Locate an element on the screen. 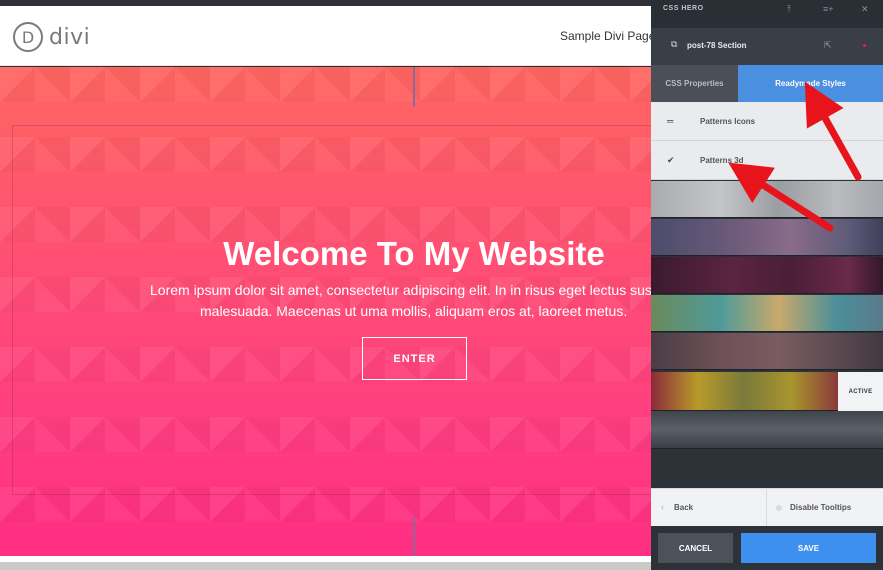  active-badge: ACTIVE is located at coordinates (860, 391).